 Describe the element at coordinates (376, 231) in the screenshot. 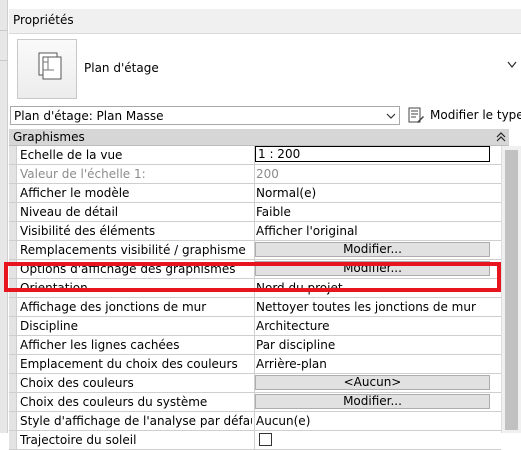

I see `property-value: Afficher l'original` at that location.